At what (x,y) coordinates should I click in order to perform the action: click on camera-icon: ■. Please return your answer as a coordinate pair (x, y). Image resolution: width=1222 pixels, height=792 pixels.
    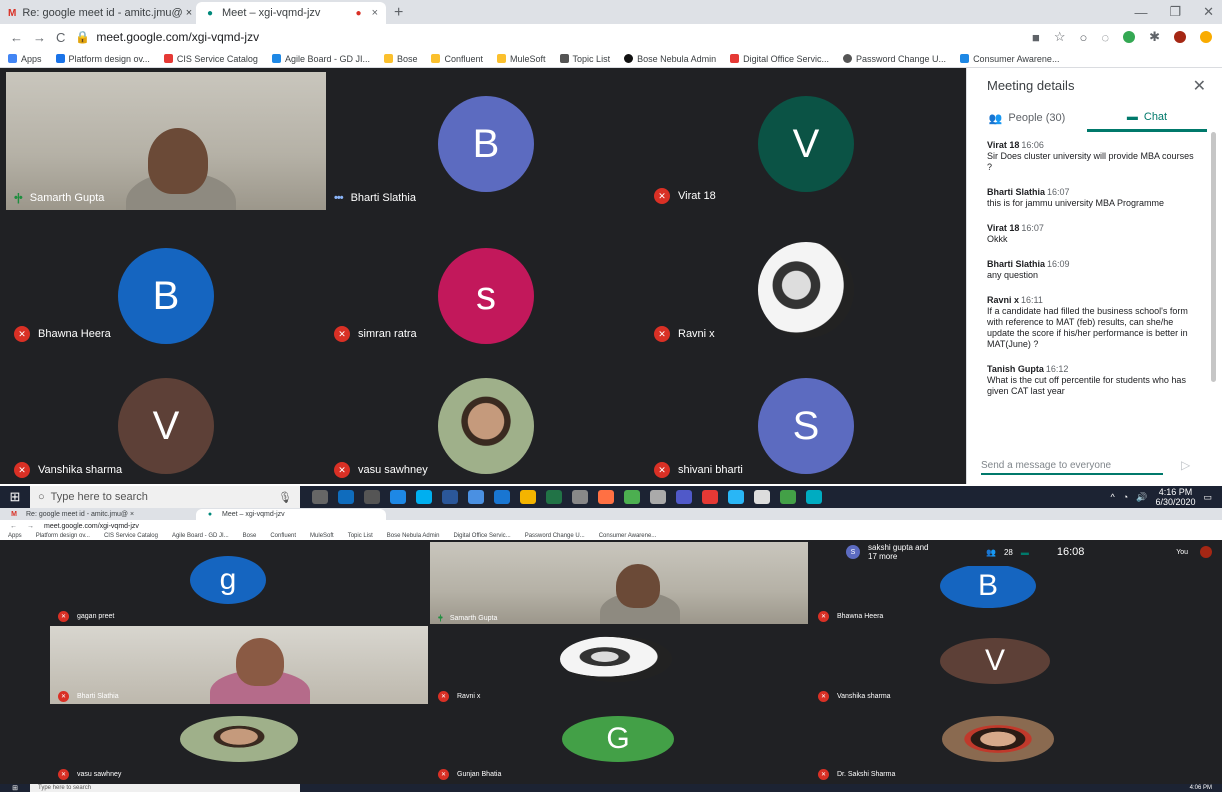
    Looking at the image, I should click on (1036, 37).